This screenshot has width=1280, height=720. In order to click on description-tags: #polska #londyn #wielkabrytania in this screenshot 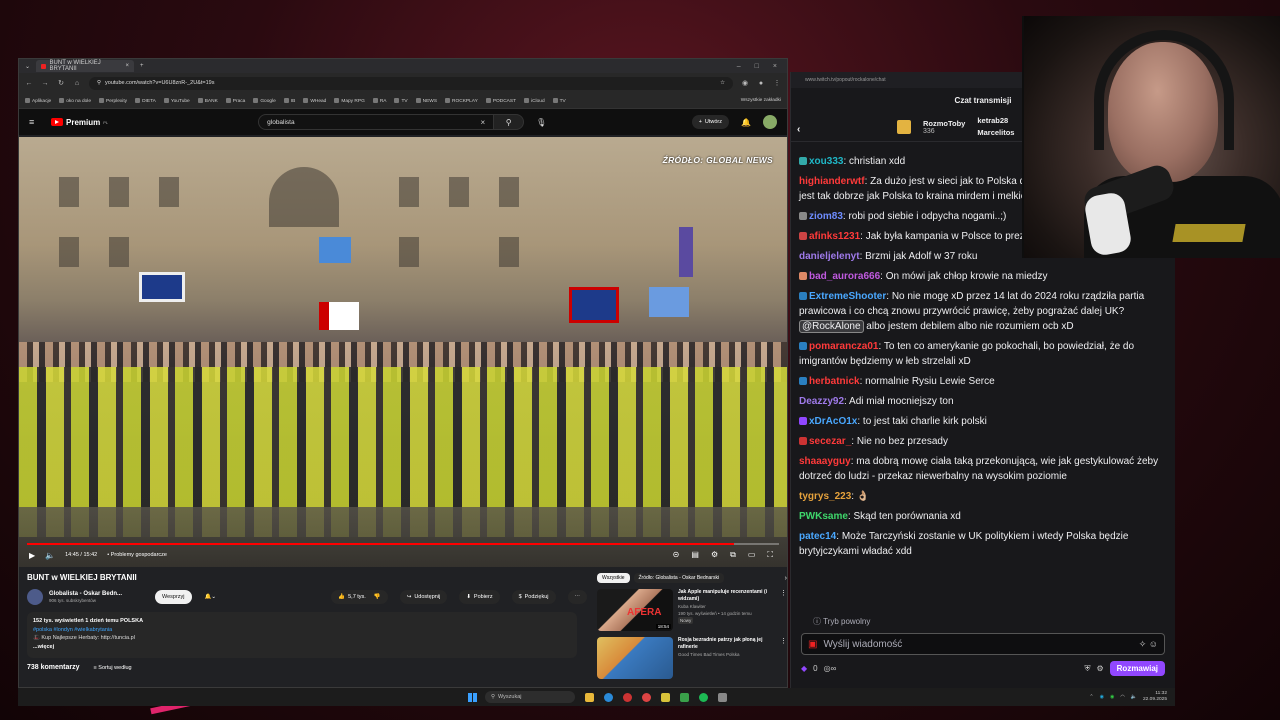, I will do `click(302, 630)`.